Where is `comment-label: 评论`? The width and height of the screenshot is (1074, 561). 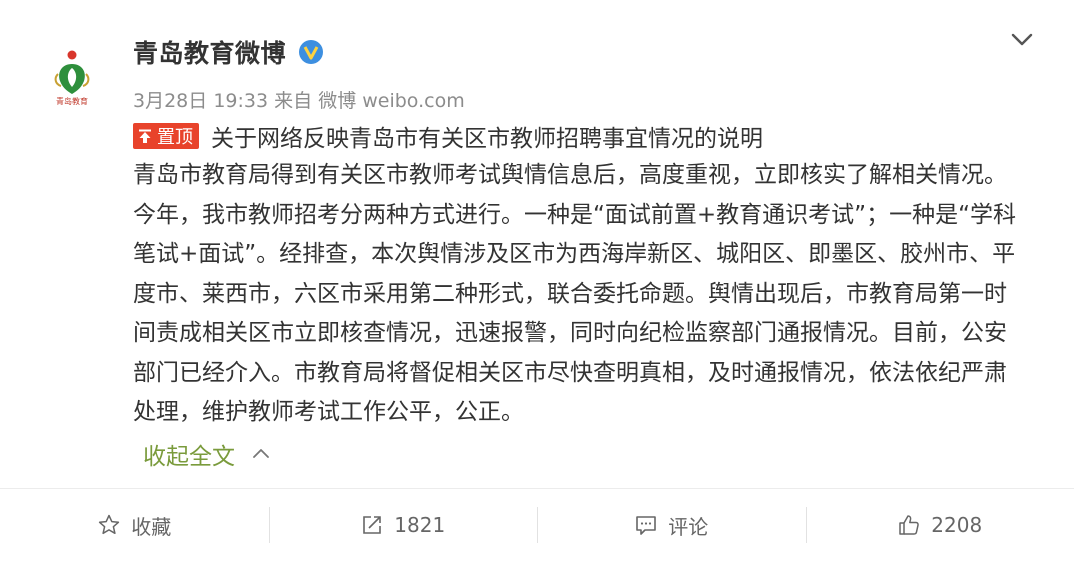 comment-label: 评论 is located at coordinates (688, 525).